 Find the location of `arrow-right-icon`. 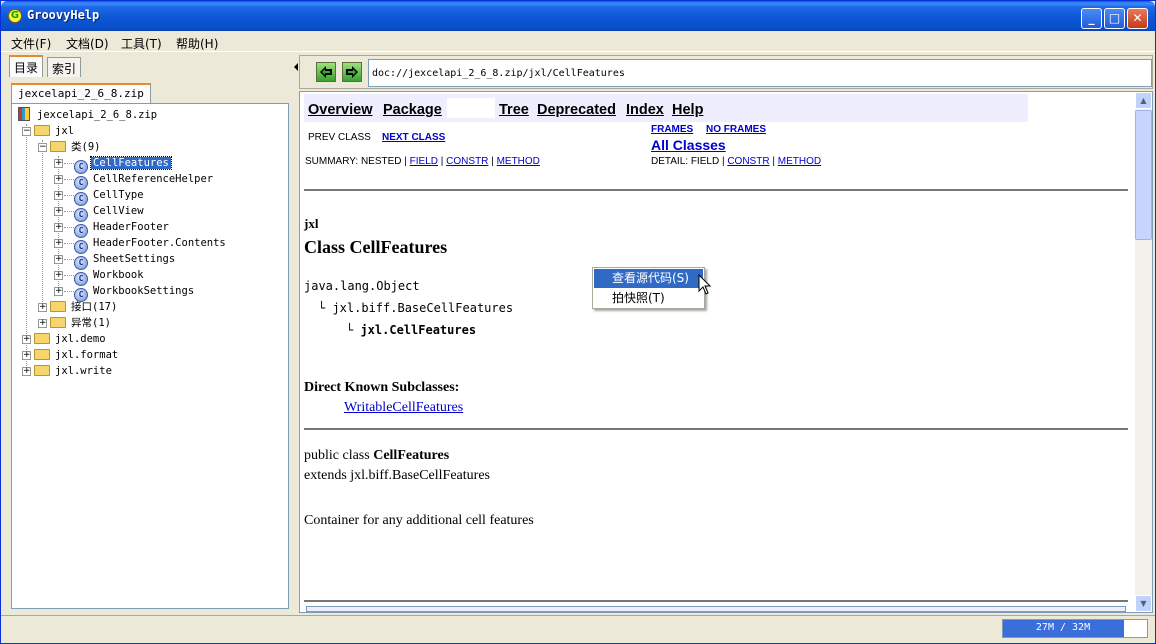

arrow-right-icon is located at coordinates (352, 72).